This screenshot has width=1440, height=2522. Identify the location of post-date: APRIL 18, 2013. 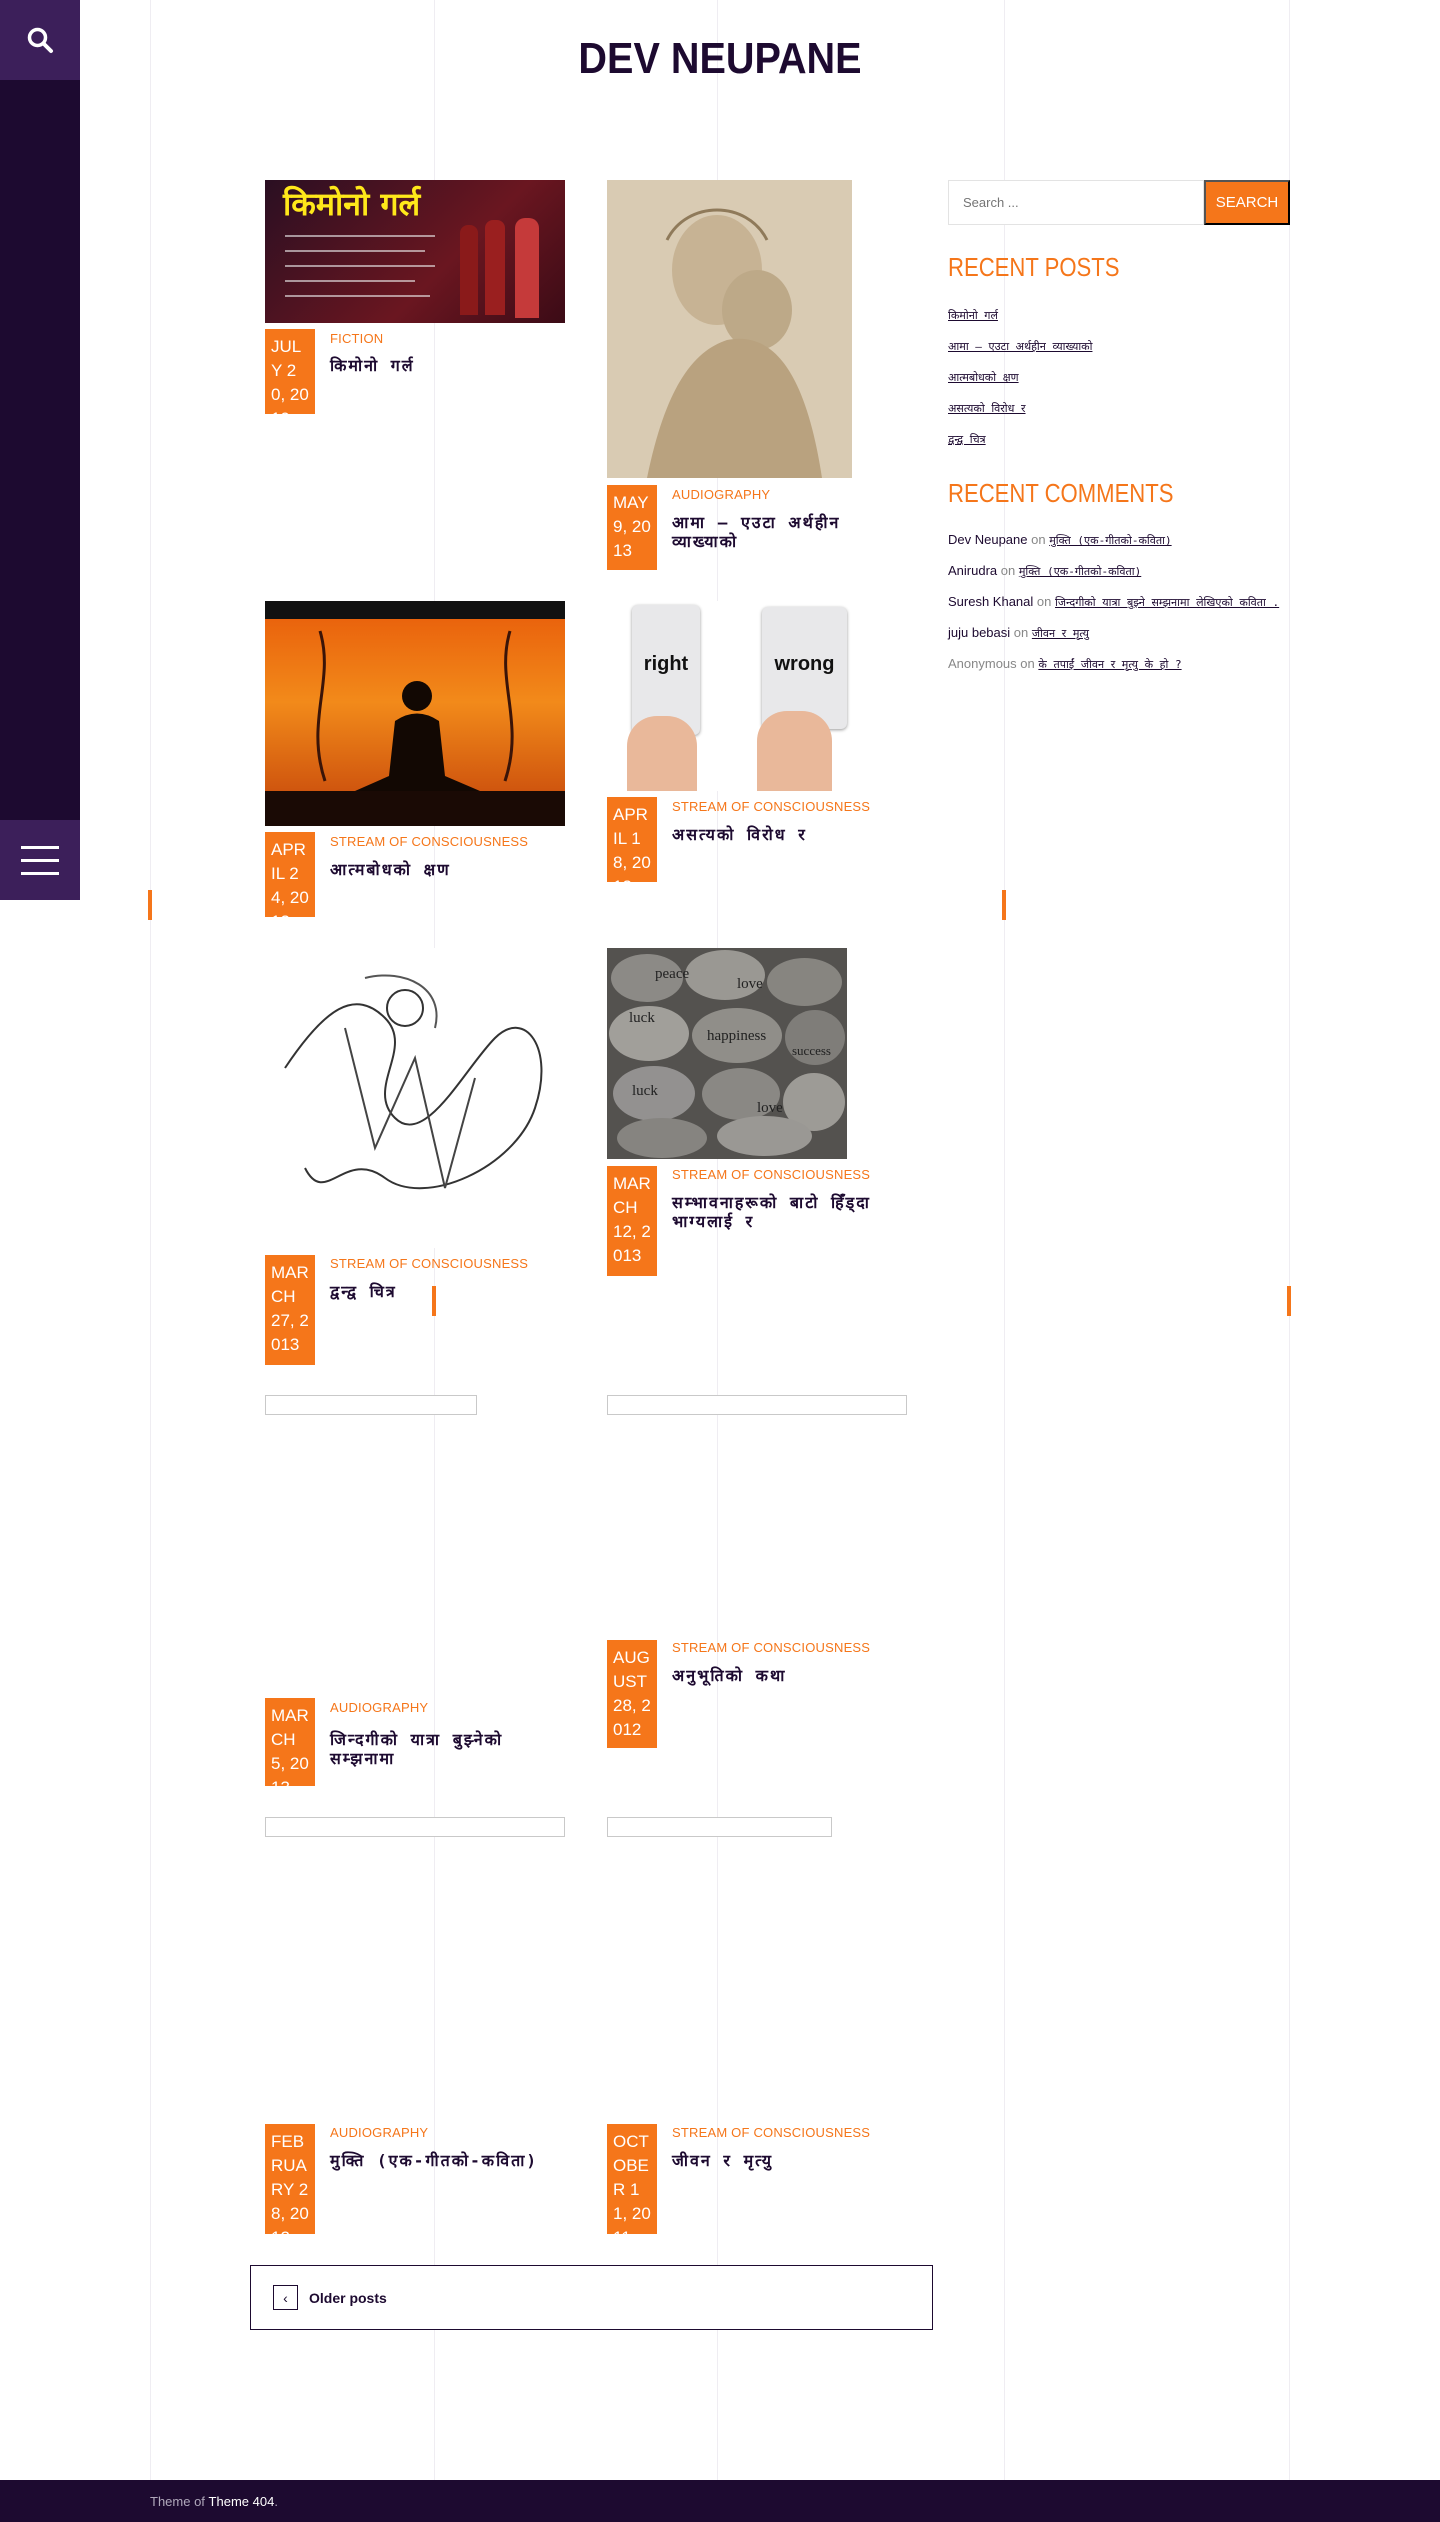
(632, 846).